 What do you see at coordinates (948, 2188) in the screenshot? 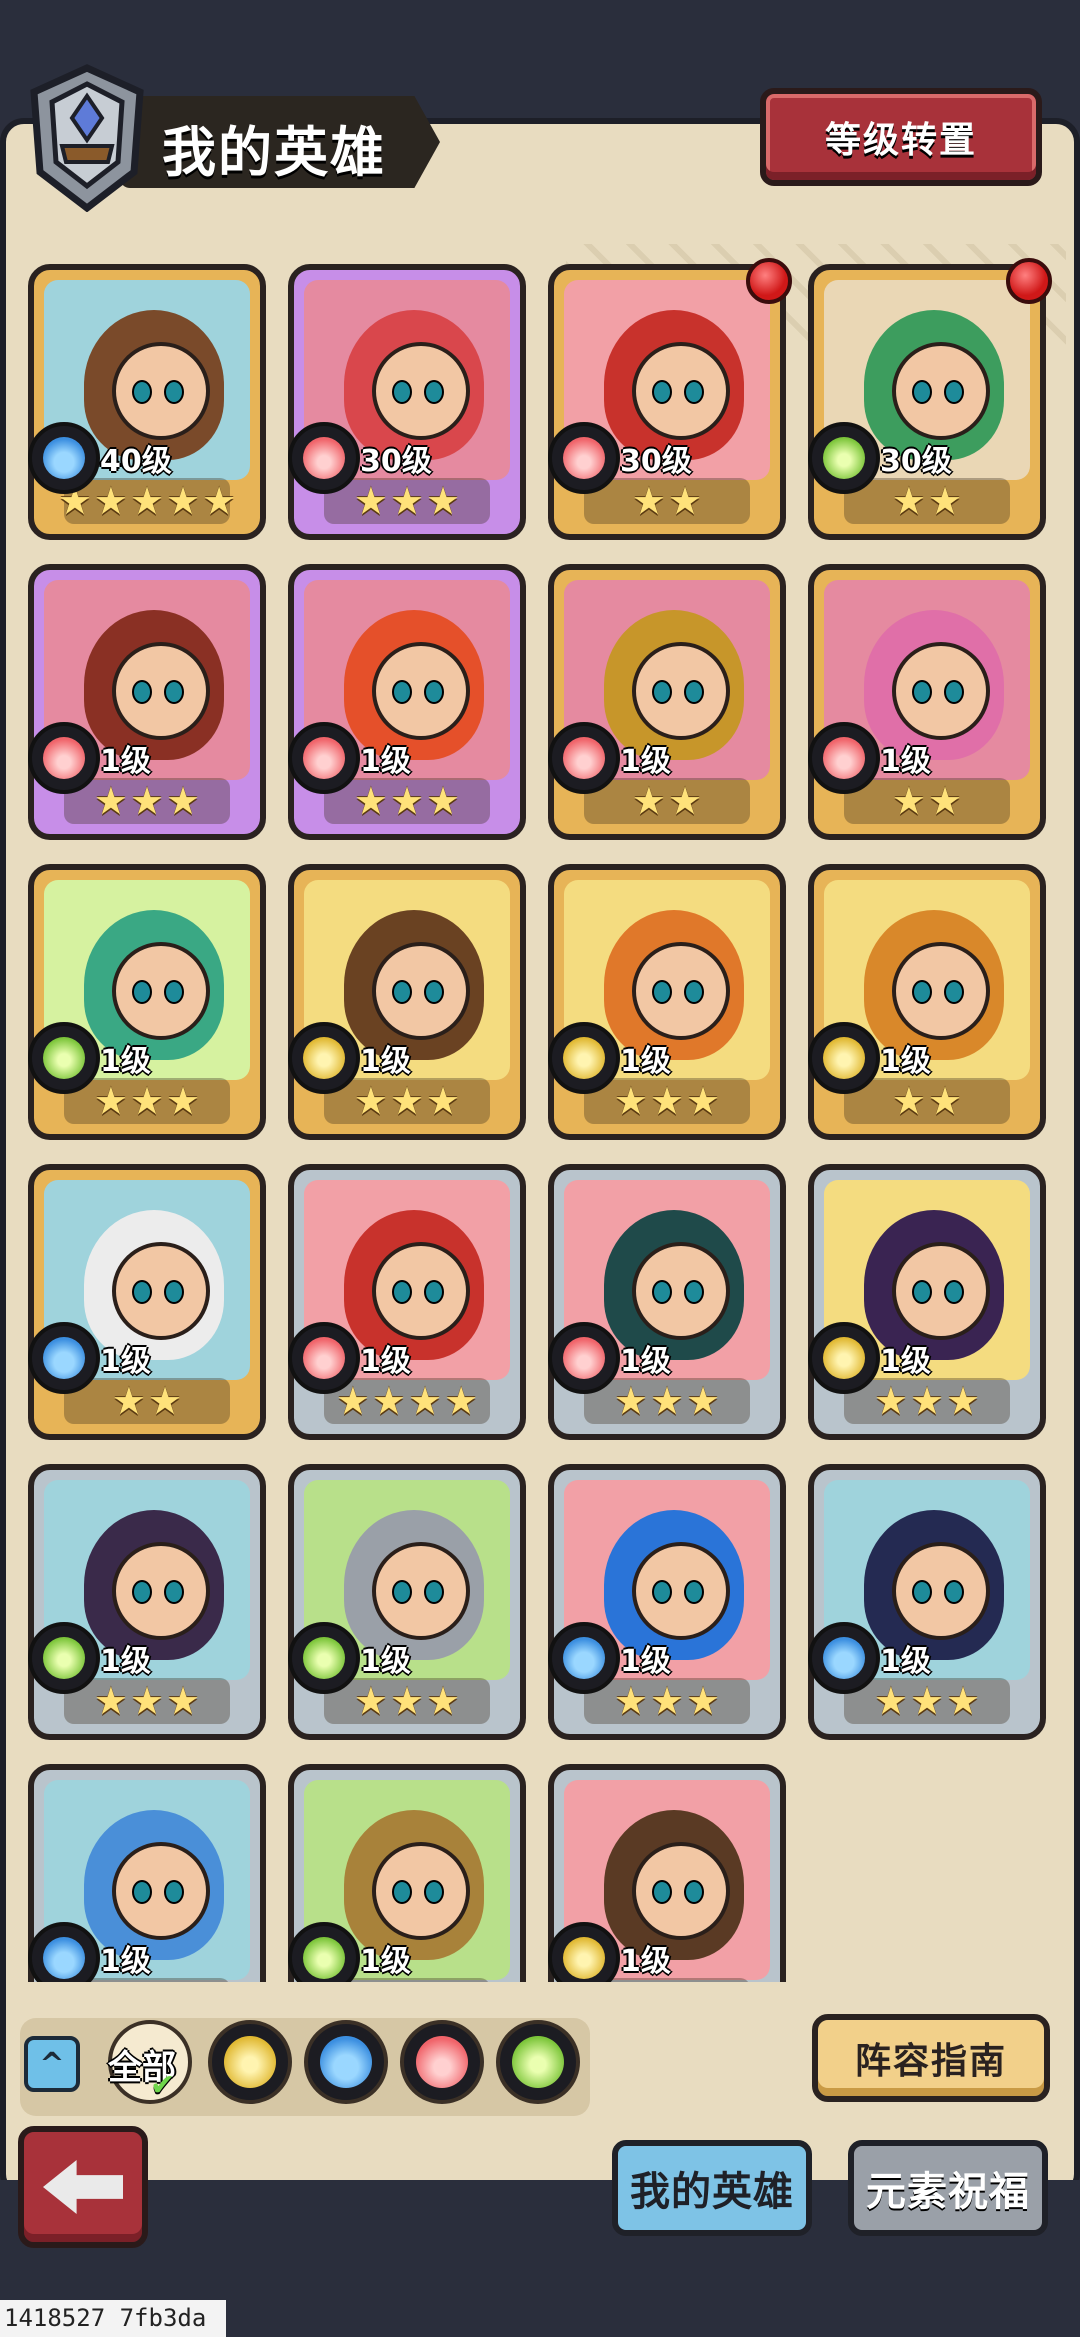
I see `tab-element-blessing: 元素祝福` at bounding box center [948, 2188].